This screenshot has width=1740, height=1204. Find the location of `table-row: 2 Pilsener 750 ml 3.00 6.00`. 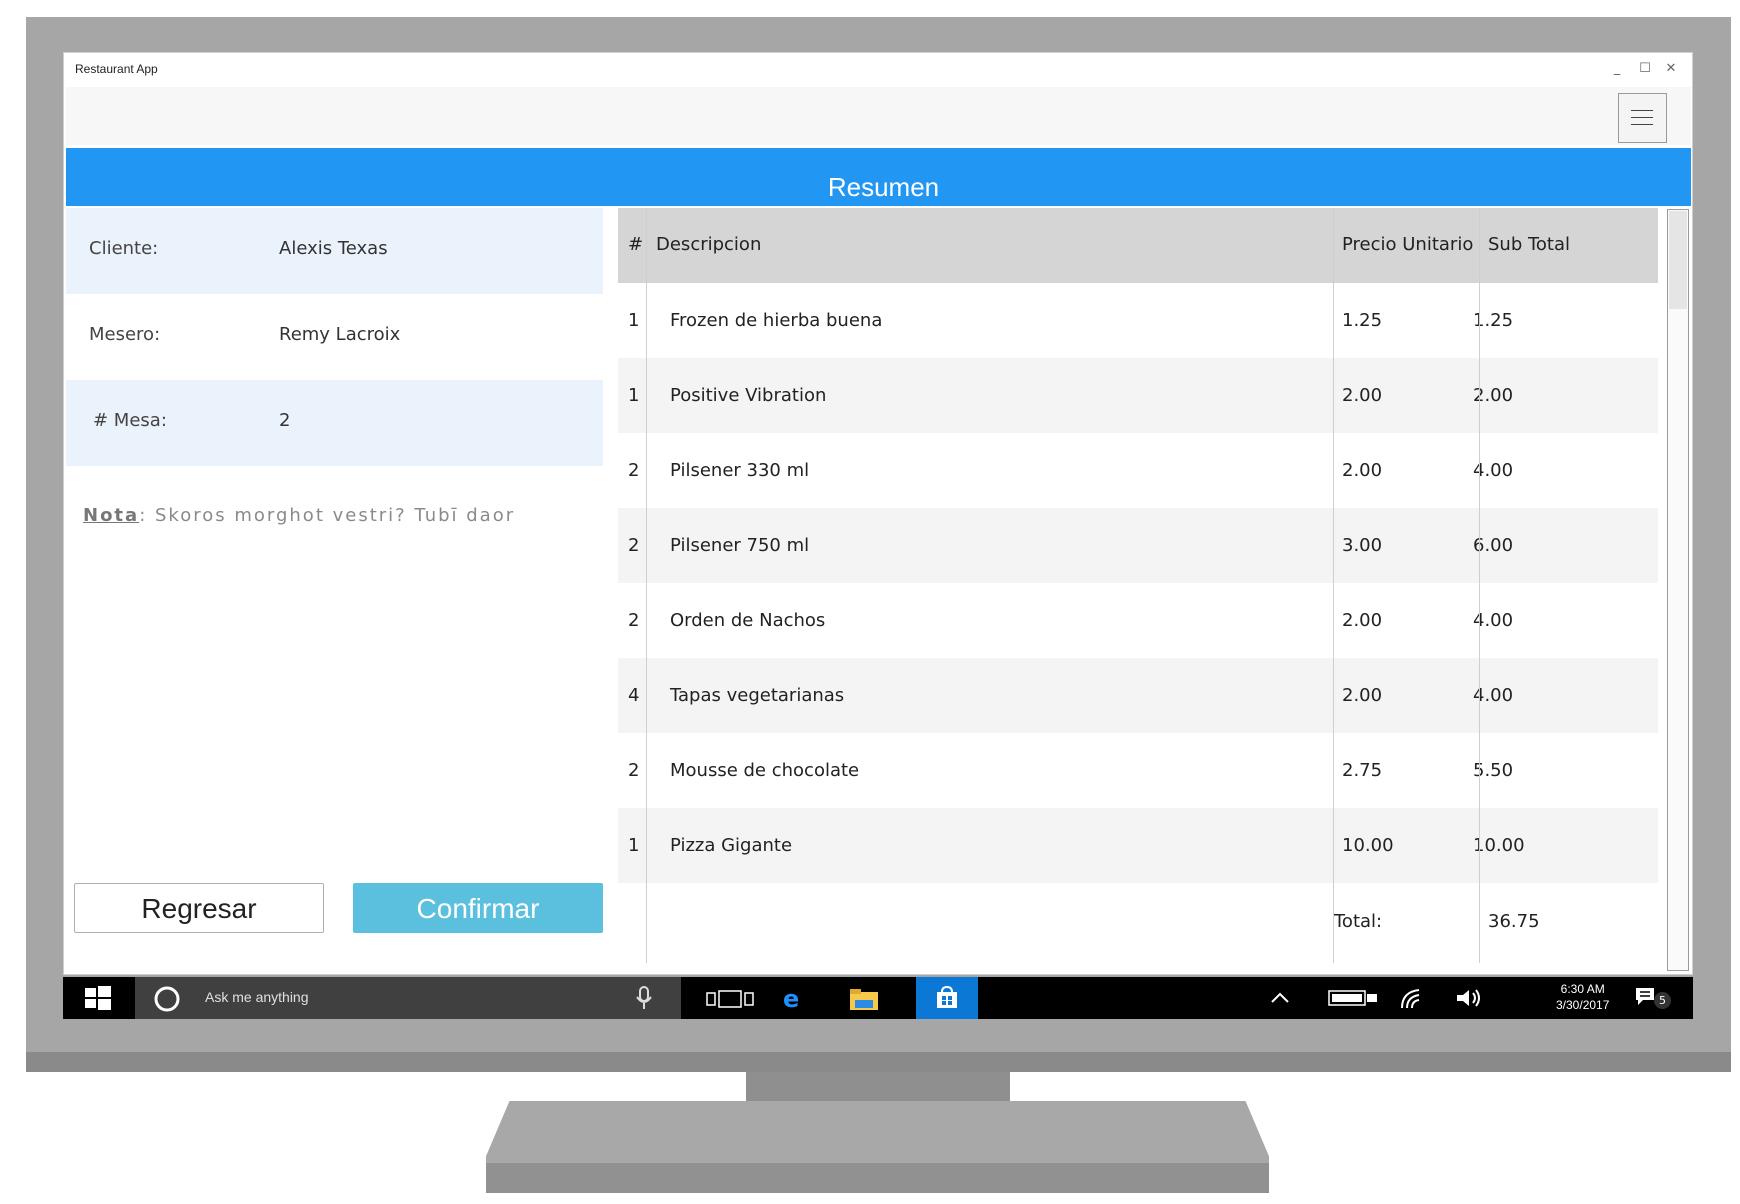

table-row: 2 Pilsener 750 ml 3.00 6.00 is located at coordinates (1138, 546).